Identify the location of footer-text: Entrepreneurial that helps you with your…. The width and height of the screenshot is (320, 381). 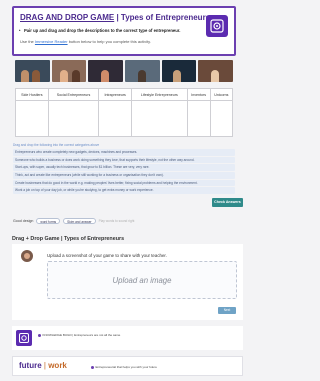
(124, 367).